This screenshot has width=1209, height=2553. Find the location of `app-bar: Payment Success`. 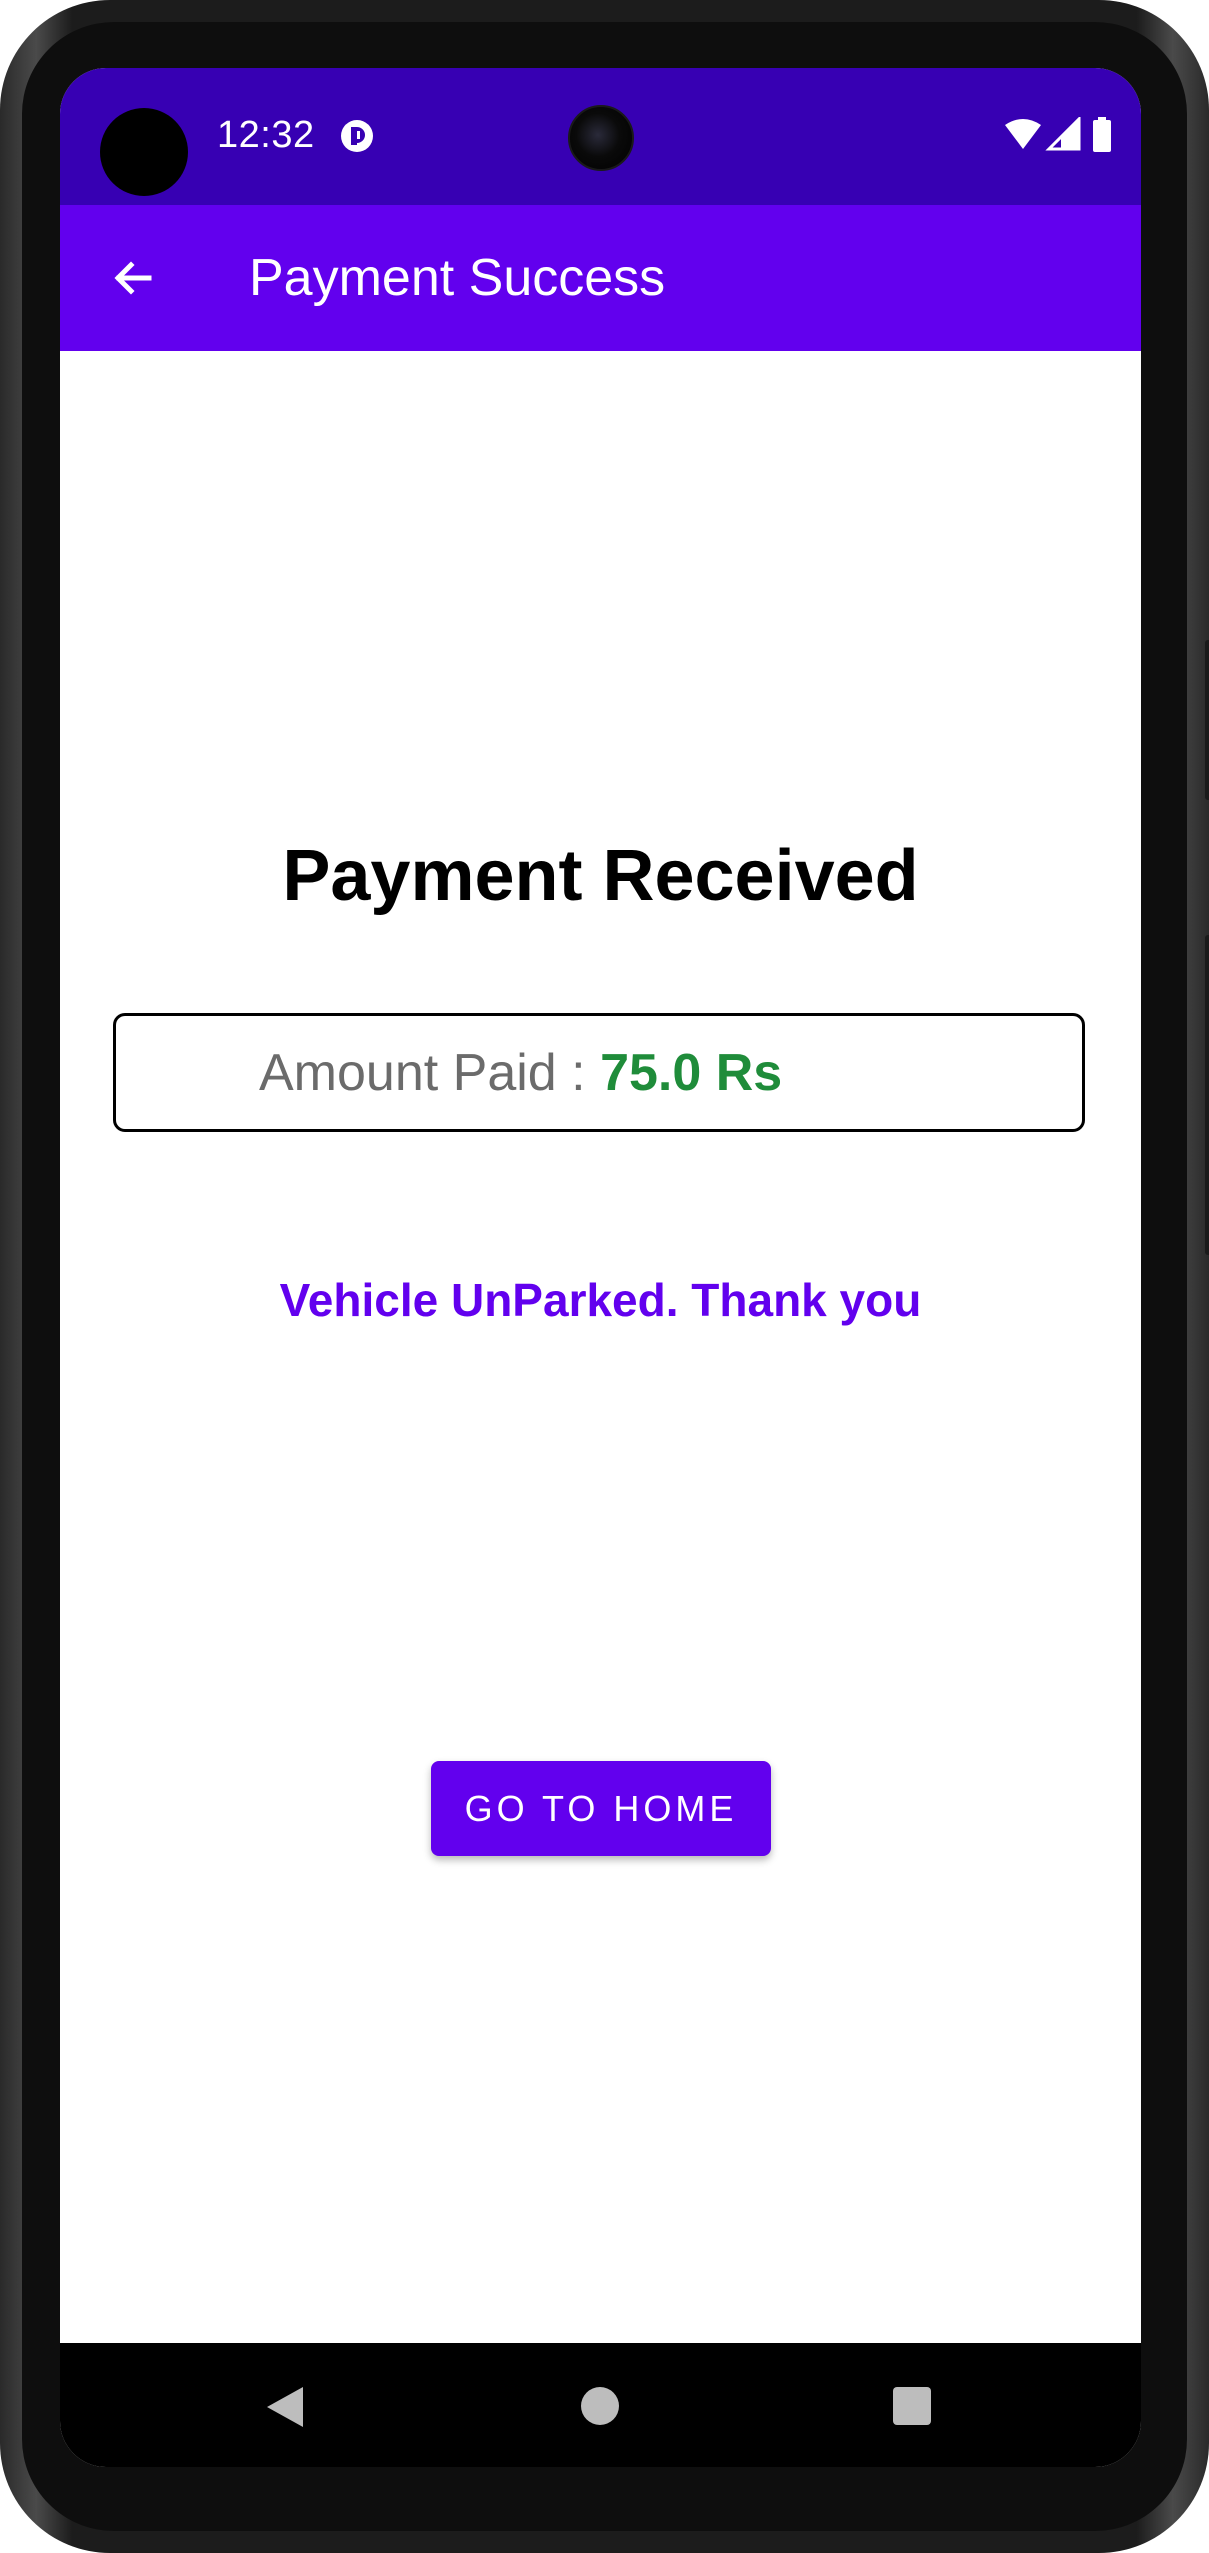

app-bar: Payment Success is located at coordinates (600, 278).